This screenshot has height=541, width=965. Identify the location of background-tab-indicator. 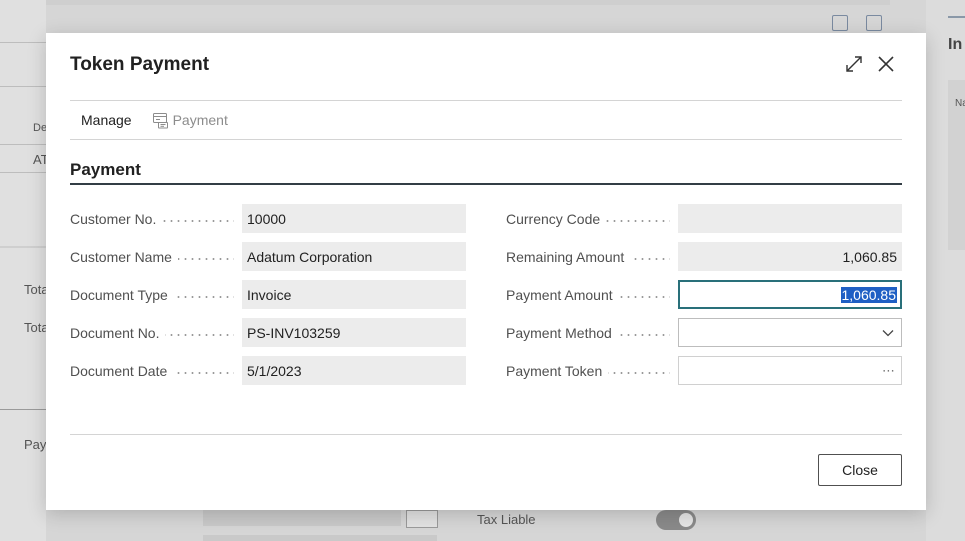
(956, 17).